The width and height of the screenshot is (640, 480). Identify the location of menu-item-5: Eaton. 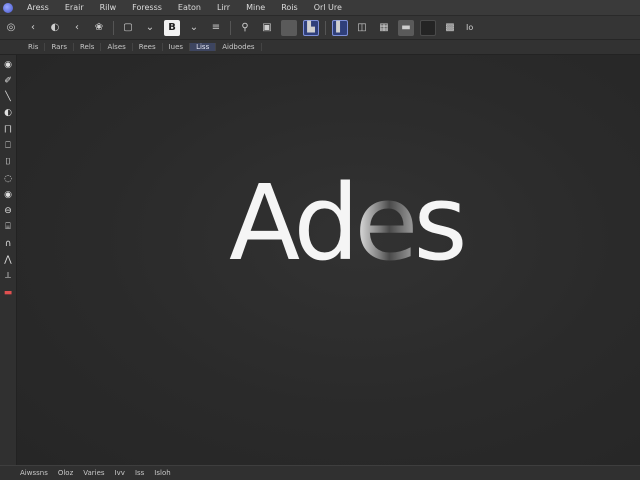
(189, 7).